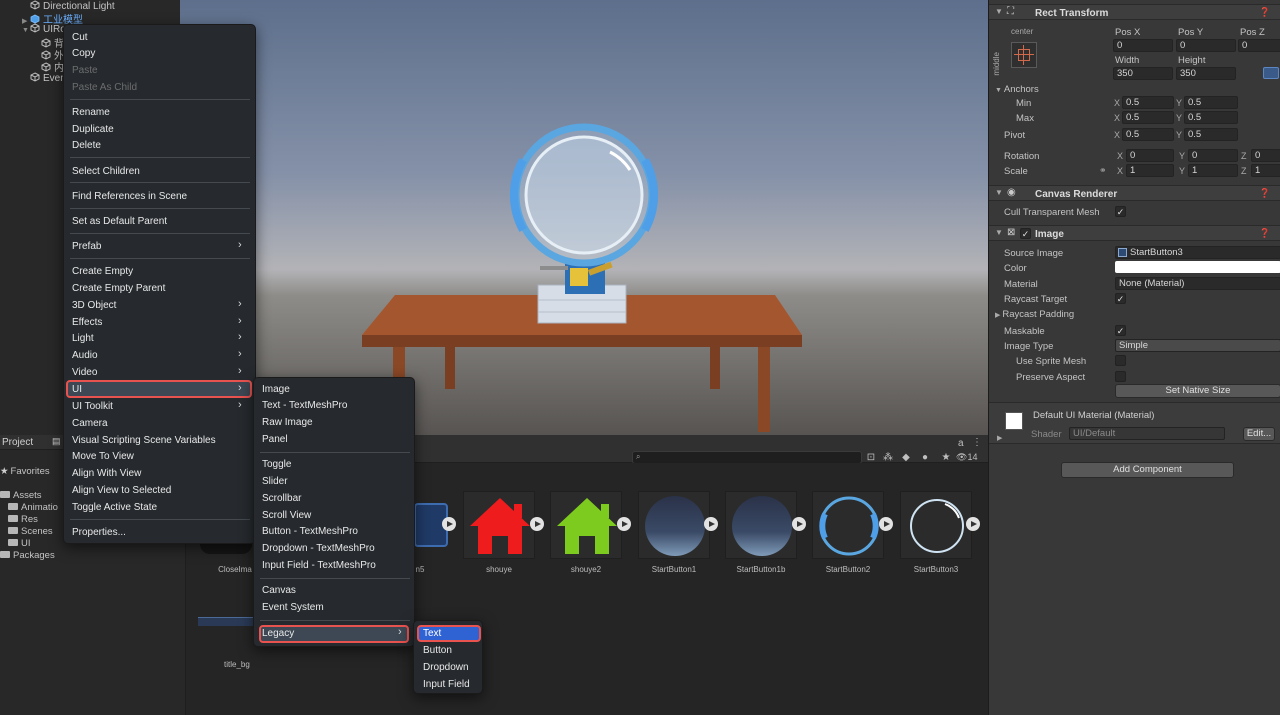  What do you see at coordinates (114, 507) in the screenshot?
I see `menu-item-toggle-active-state: Toggle Active State` at bounding box center [114, 507].